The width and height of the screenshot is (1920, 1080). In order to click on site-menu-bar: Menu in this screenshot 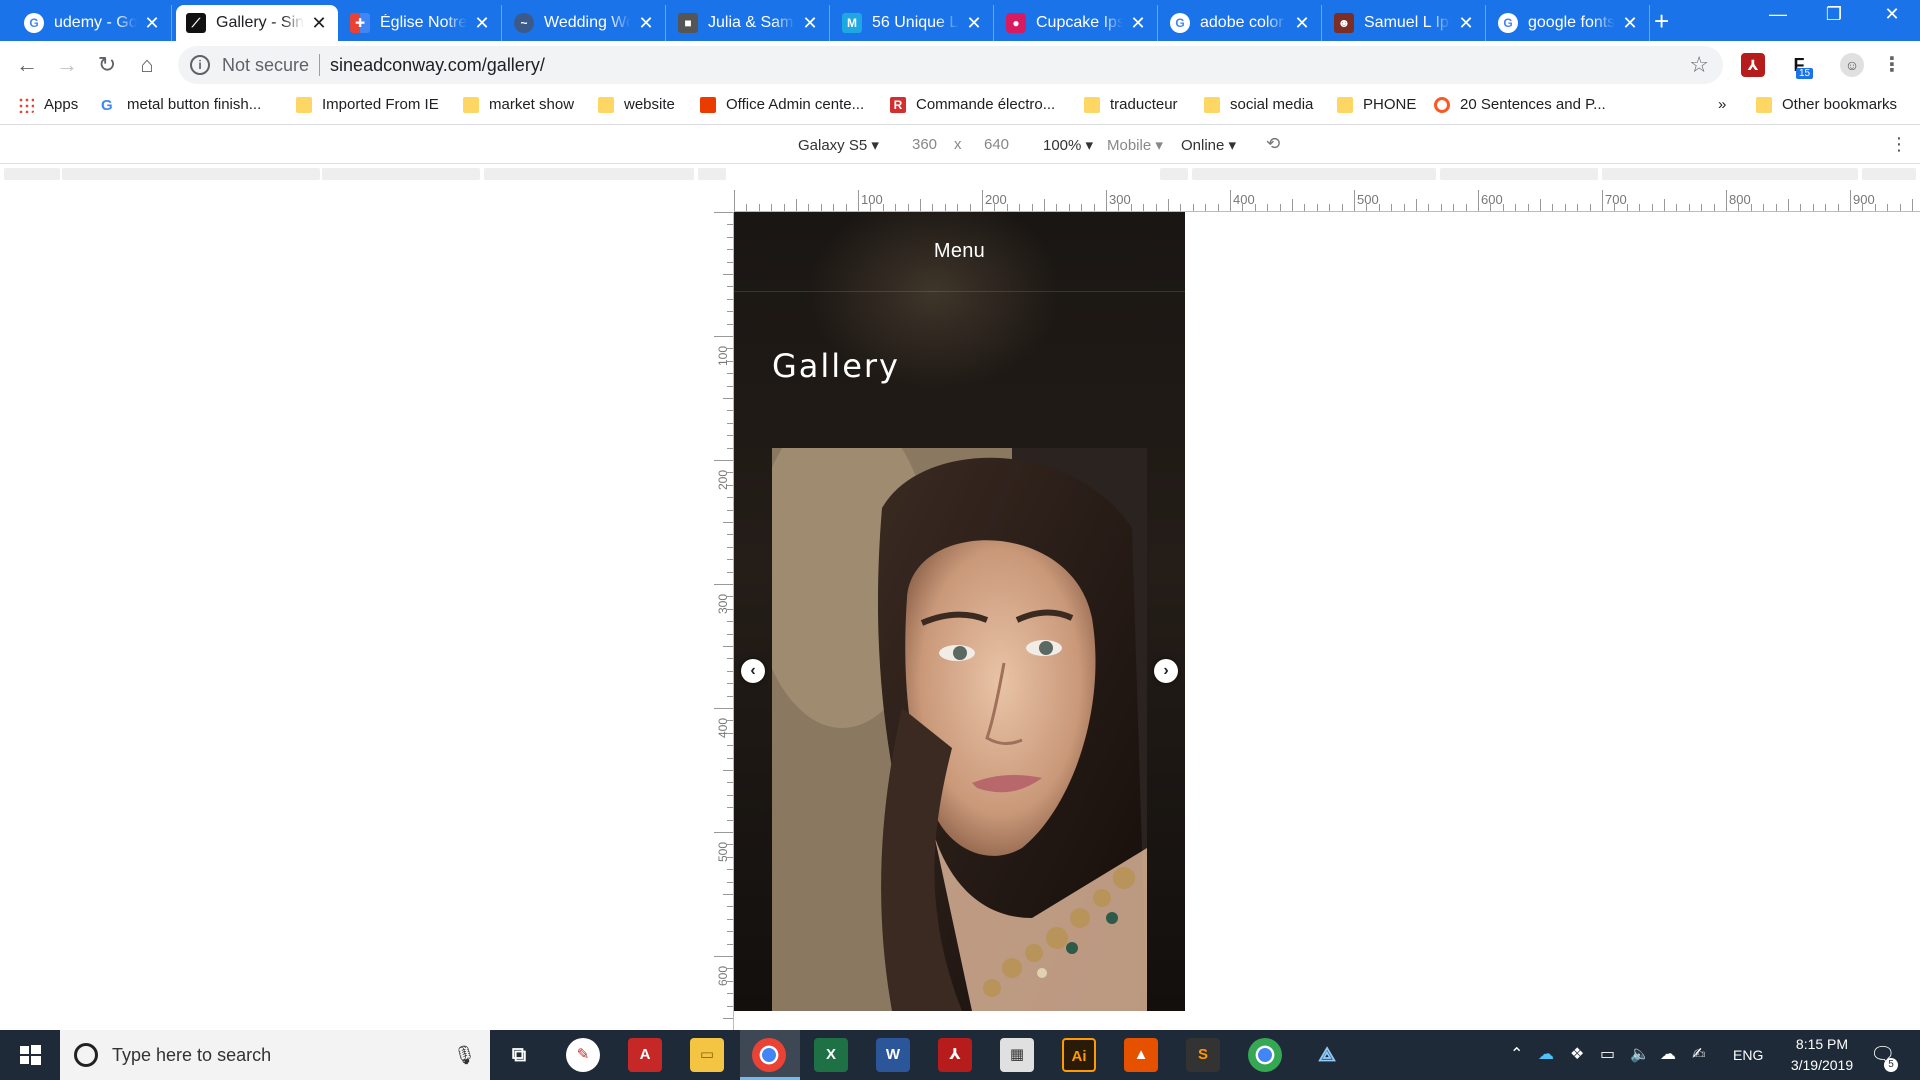, I will do `click(959, 252)`.